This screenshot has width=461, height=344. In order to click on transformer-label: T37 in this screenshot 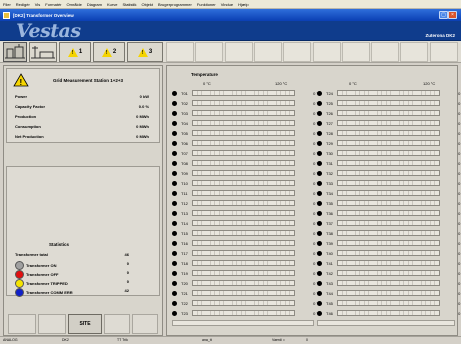, I will do `click(329, 223)`.